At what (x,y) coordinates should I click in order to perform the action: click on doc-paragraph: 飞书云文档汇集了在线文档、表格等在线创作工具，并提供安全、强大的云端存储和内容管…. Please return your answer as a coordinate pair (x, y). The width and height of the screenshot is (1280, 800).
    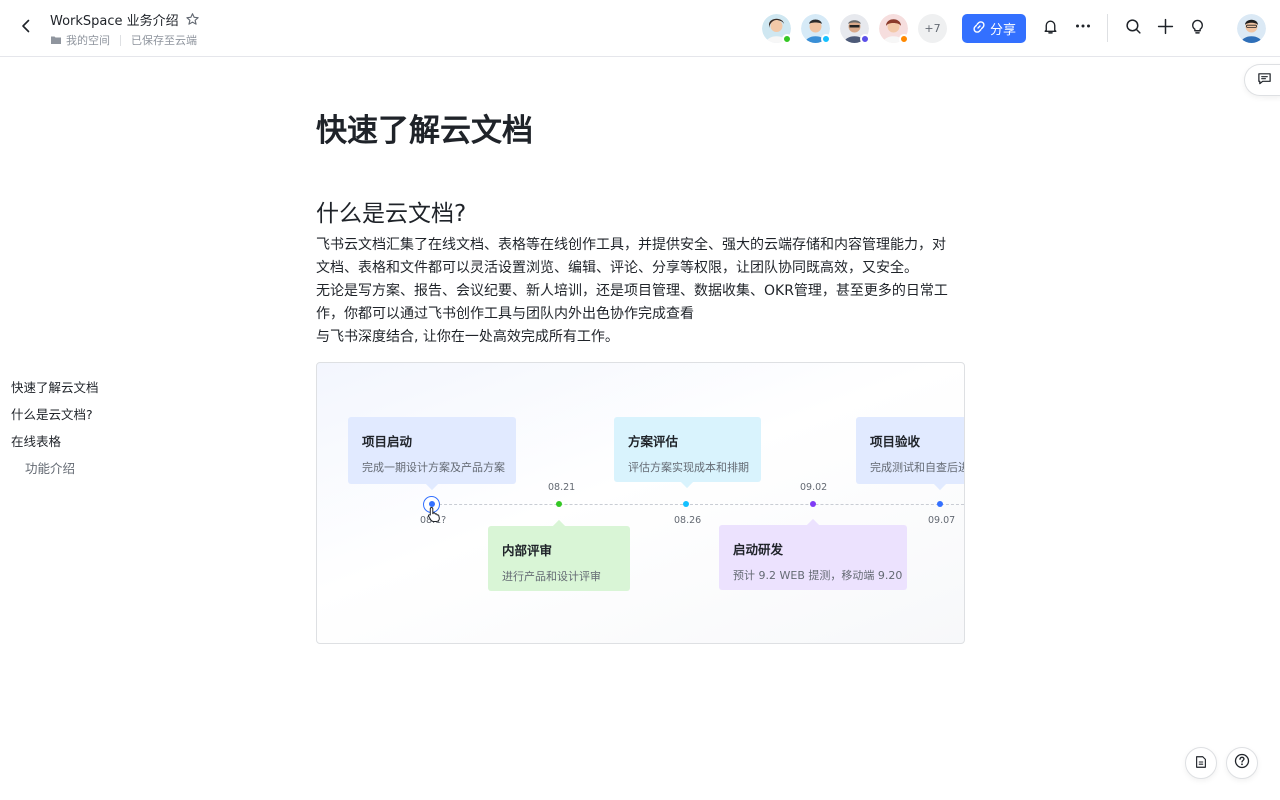
    Looking at the image, I should click on (641, 291).